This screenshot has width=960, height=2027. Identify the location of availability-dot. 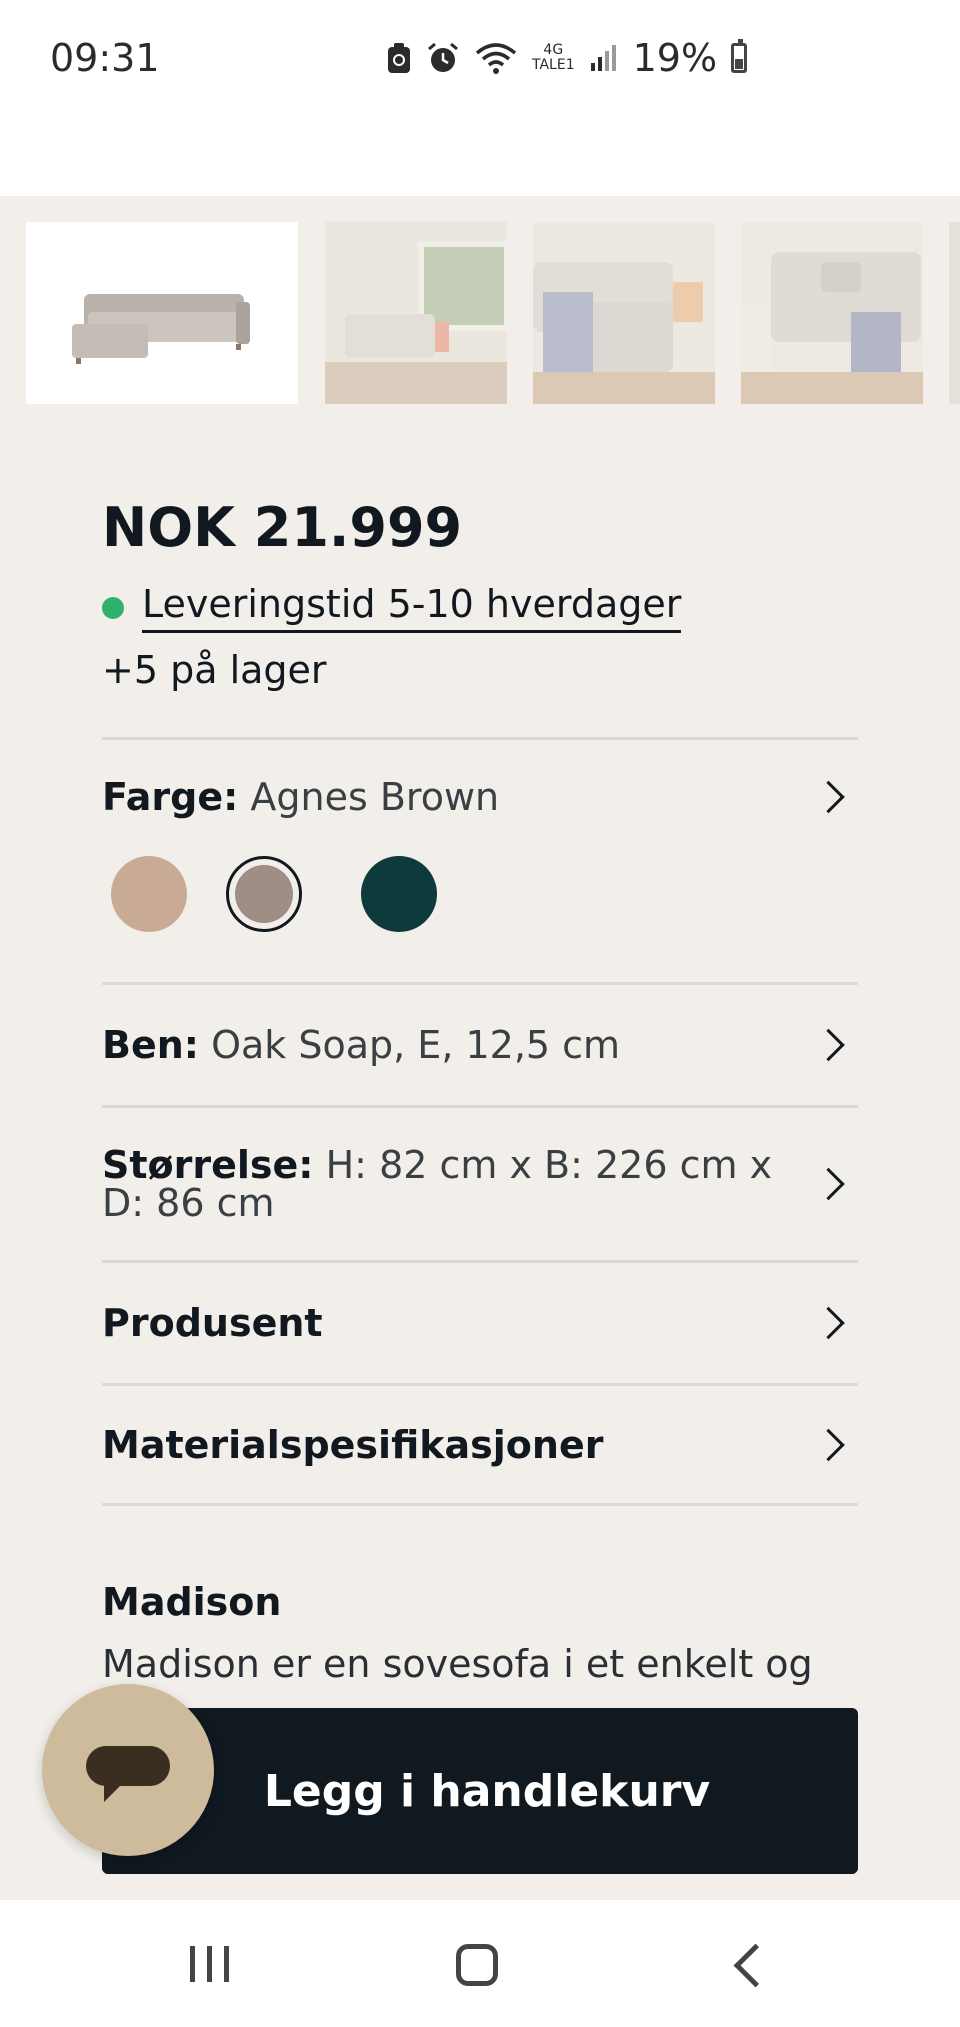
(113, 607).